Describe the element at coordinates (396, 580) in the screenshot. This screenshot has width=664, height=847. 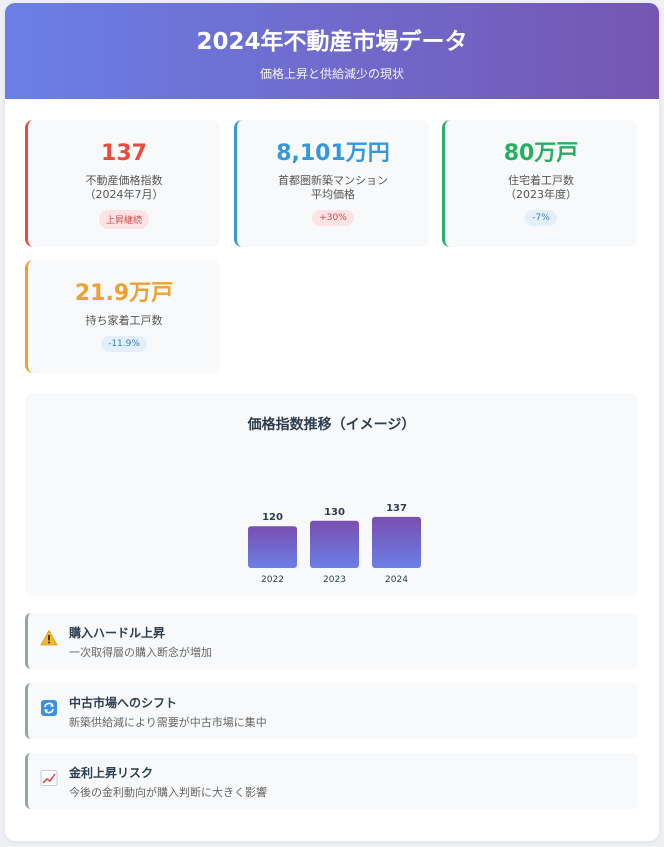
I see `bar-category-label: 2024` at that location.